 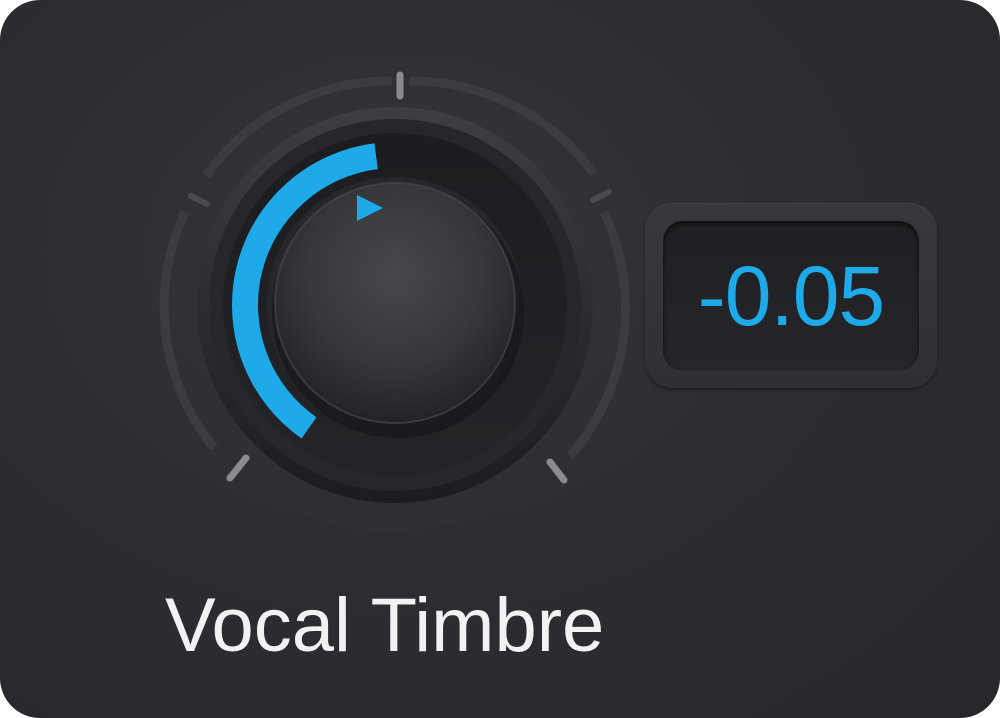 I want to click on value-display: -0.05, so click(x=791, y=295).